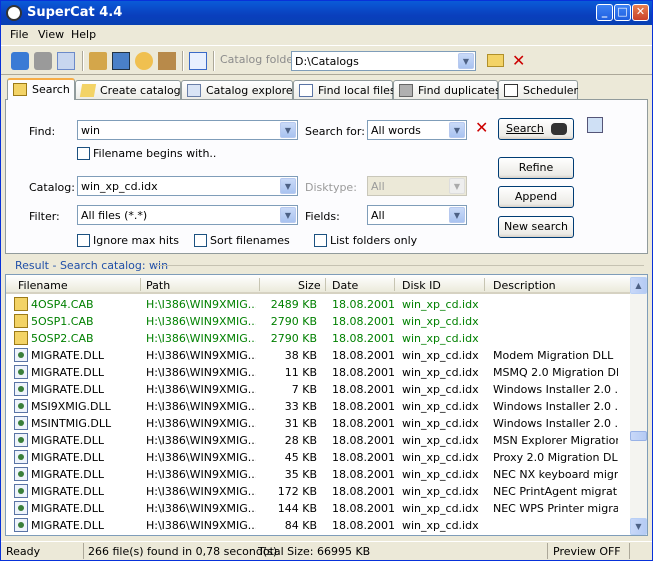 The image size is (653, 561). I want to click on scroll-thumb, so click(638, 436).